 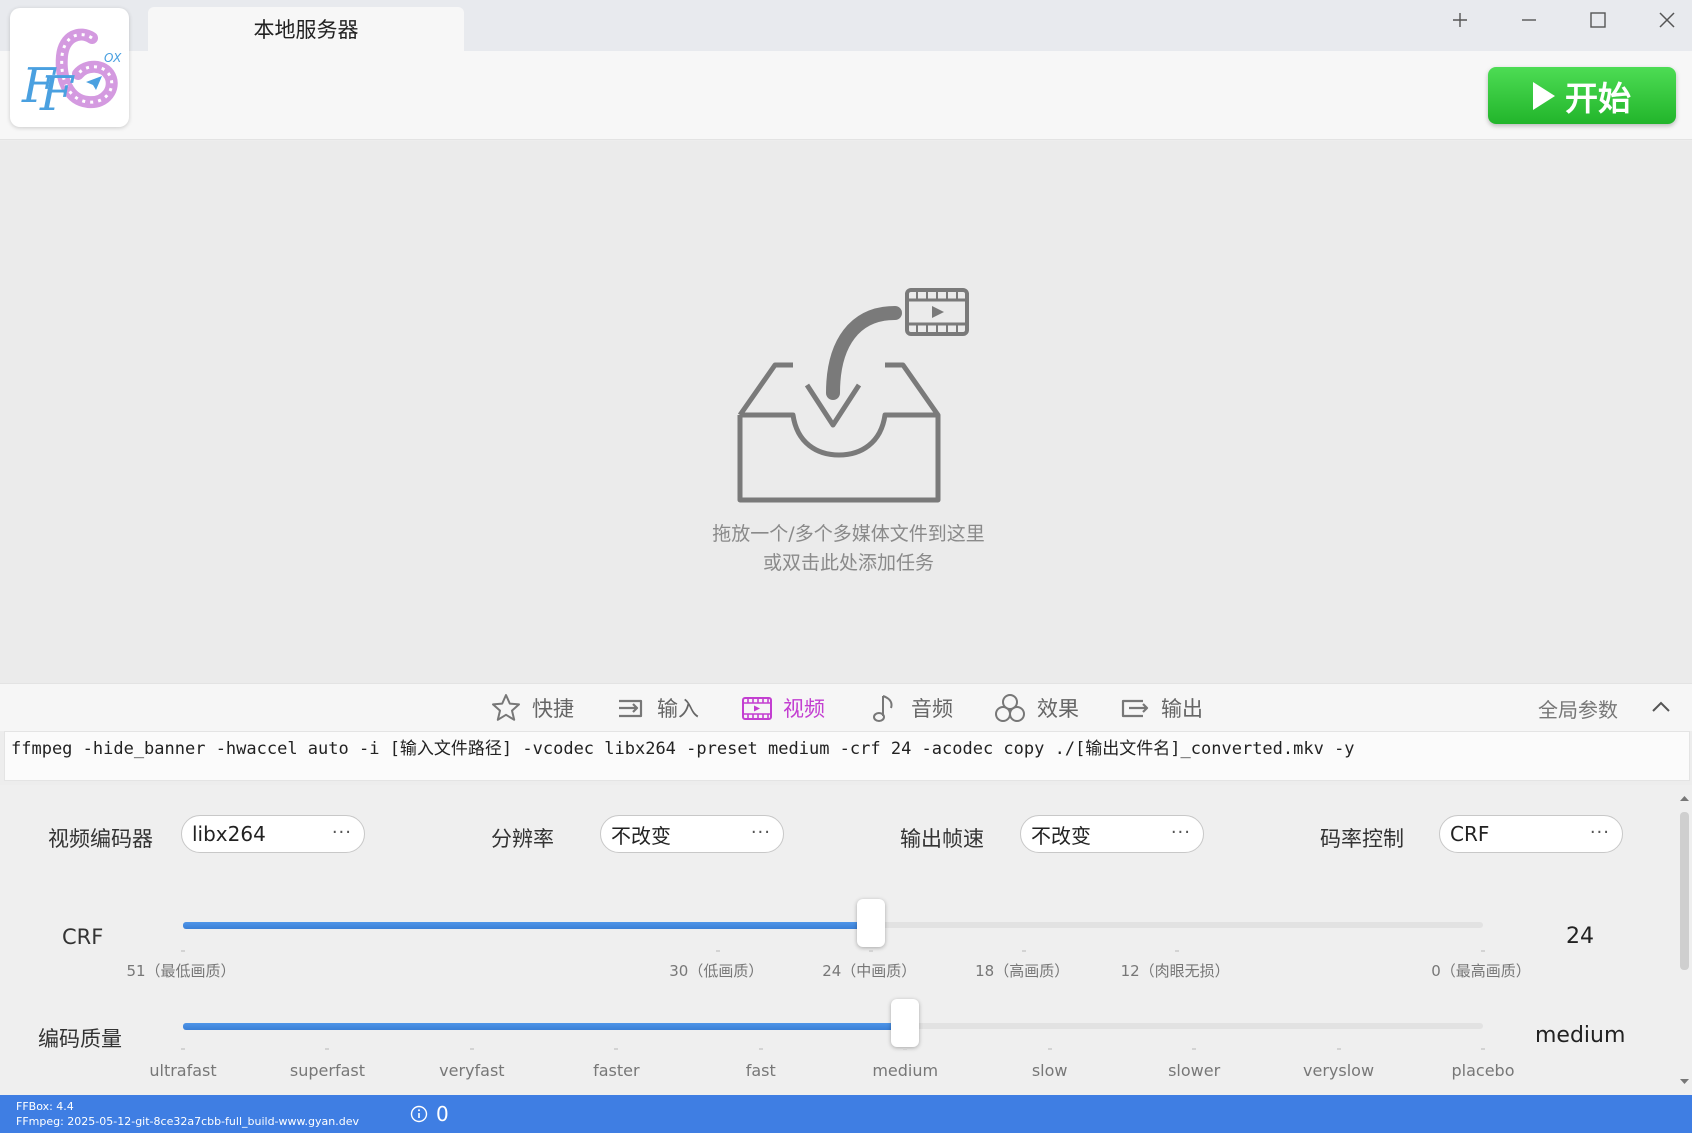 What do you see at coordinates (1175, 971) in the screenshot?
I see `crf-tick-label: 12（肉眼无损）` at bounding box center [1175, 971].